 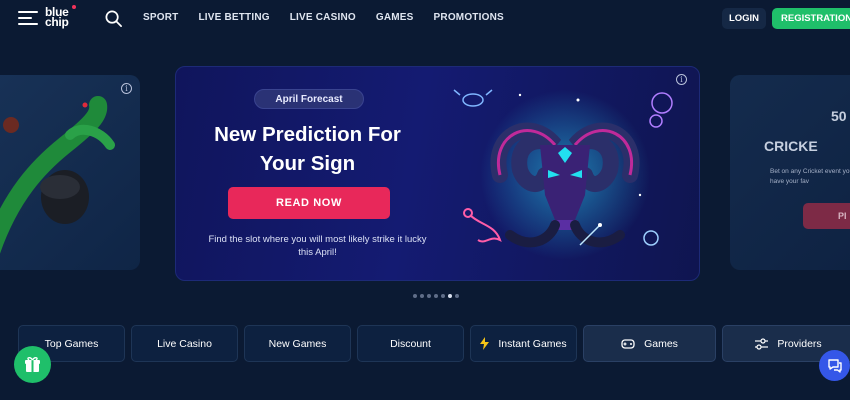 What do you see at coordinates (661, 343) in the screenshot?
I see `tab-label: Games` at bounding box center [661, 343].